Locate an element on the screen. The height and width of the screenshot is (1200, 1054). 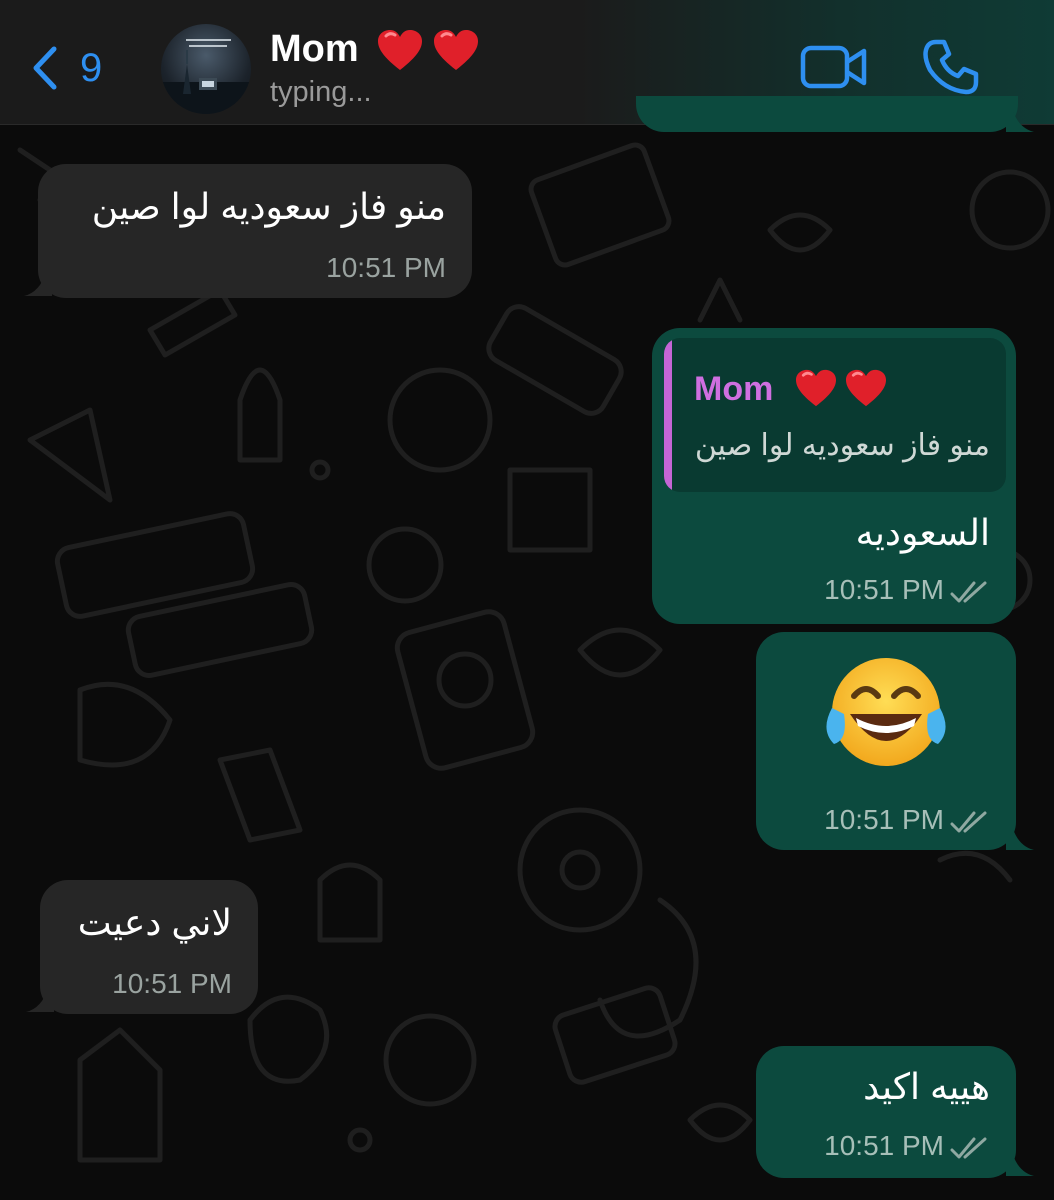
unread-count: 9 is located at coordinates (91, 67).